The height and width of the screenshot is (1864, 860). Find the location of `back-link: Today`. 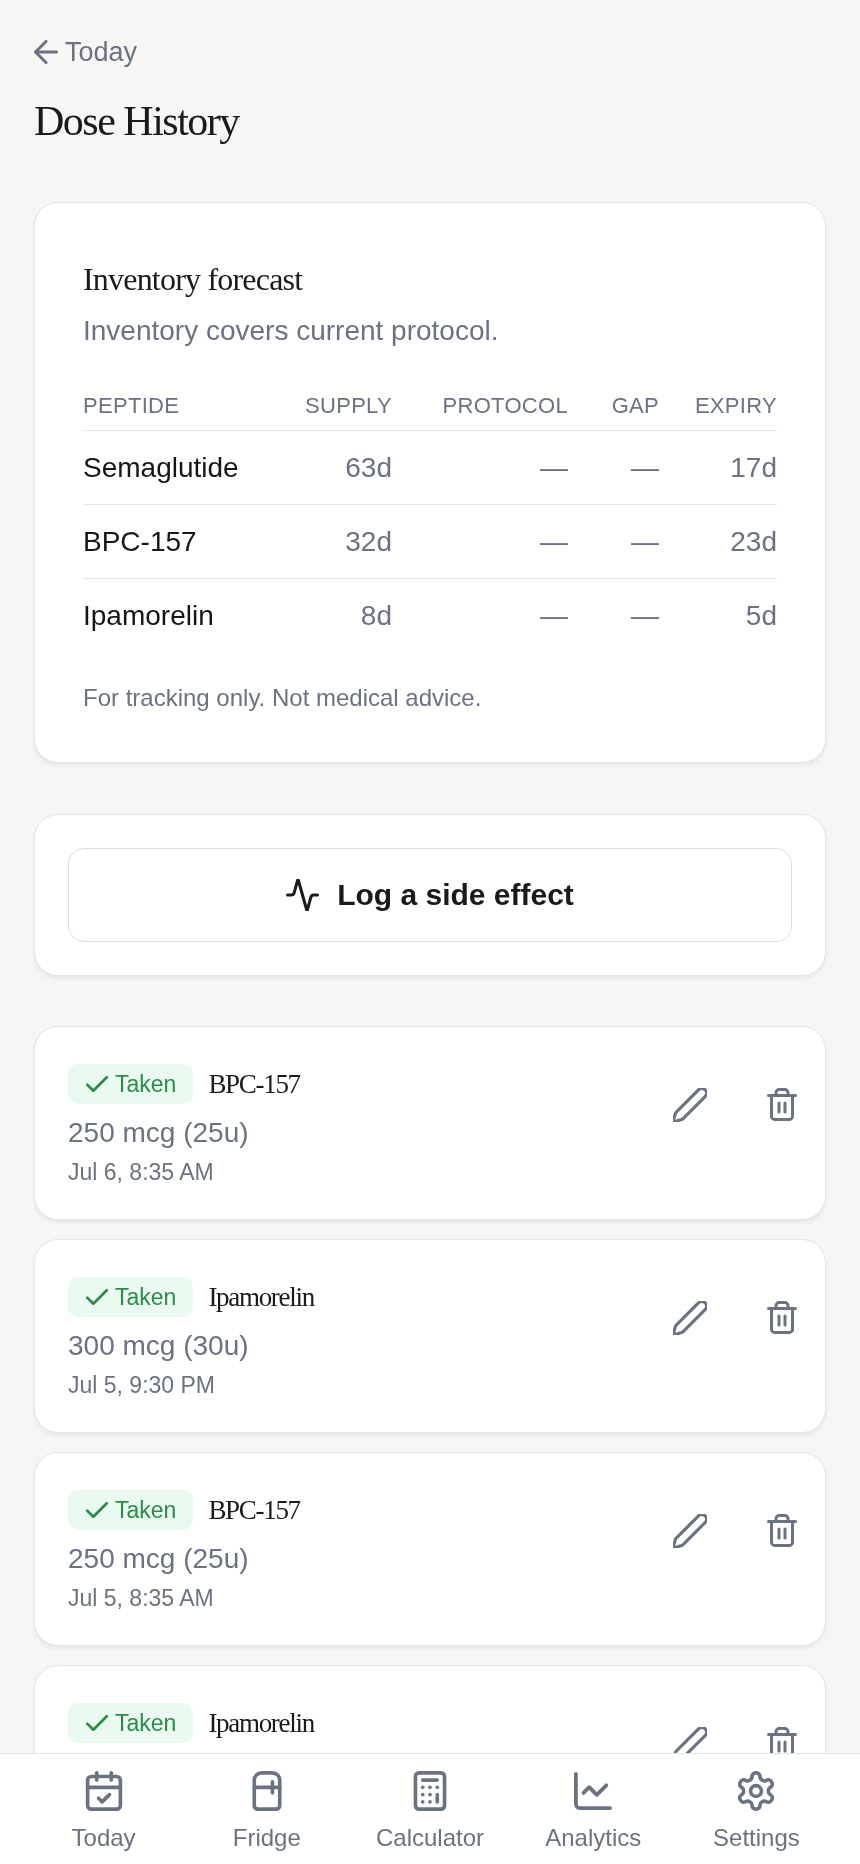

back-link: Today is located at coordinates (86, 52).